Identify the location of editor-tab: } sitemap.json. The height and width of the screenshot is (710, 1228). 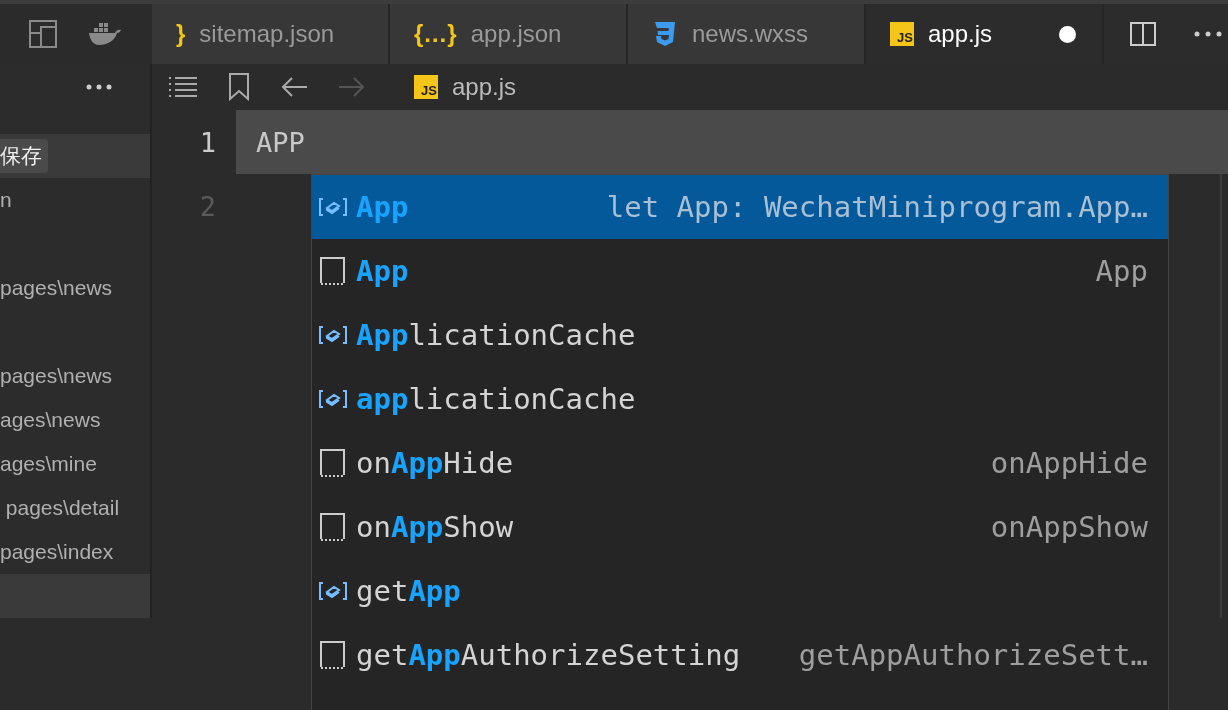
(271, 34).